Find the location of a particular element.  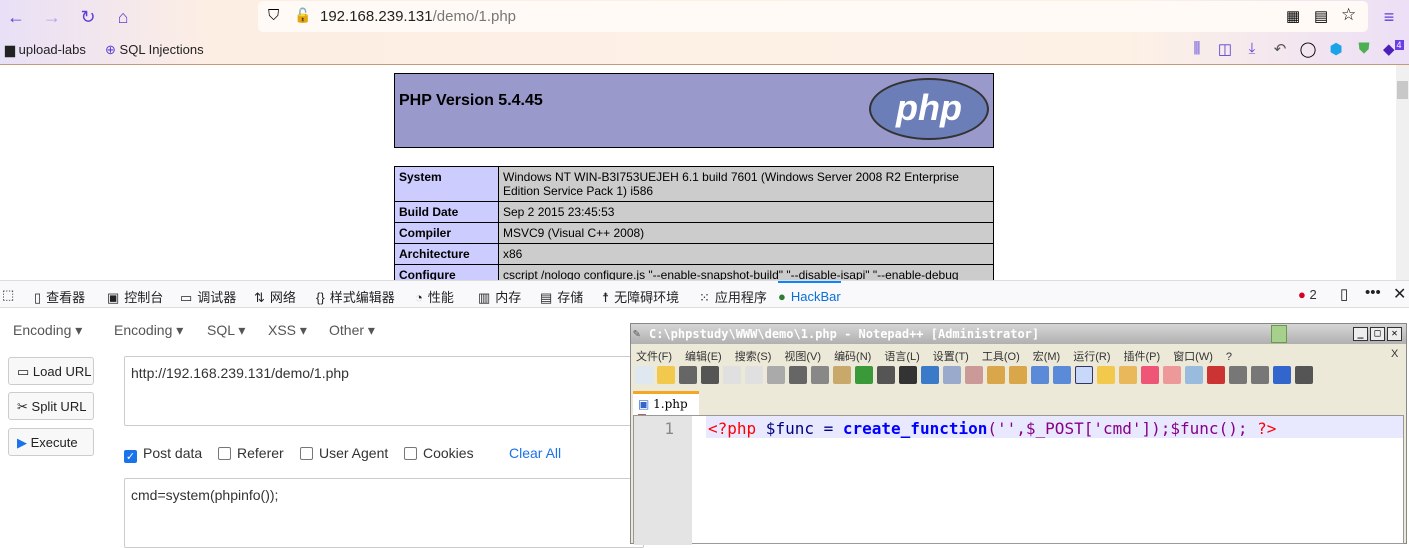

close-file-icon is located at coordinates (732, 375).